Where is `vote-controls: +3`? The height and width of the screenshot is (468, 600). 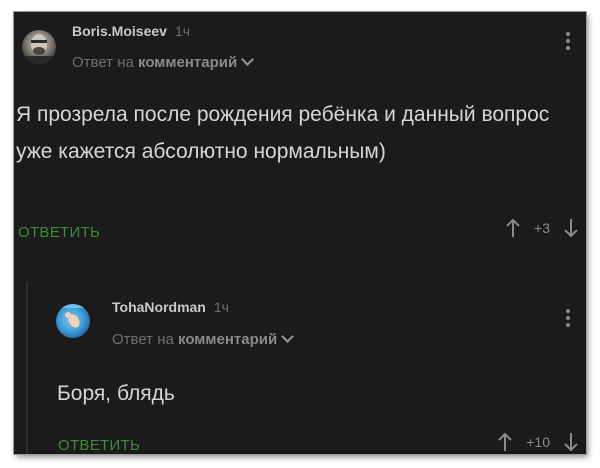 vote-controls: +3 is located at coordinates (542, 228).